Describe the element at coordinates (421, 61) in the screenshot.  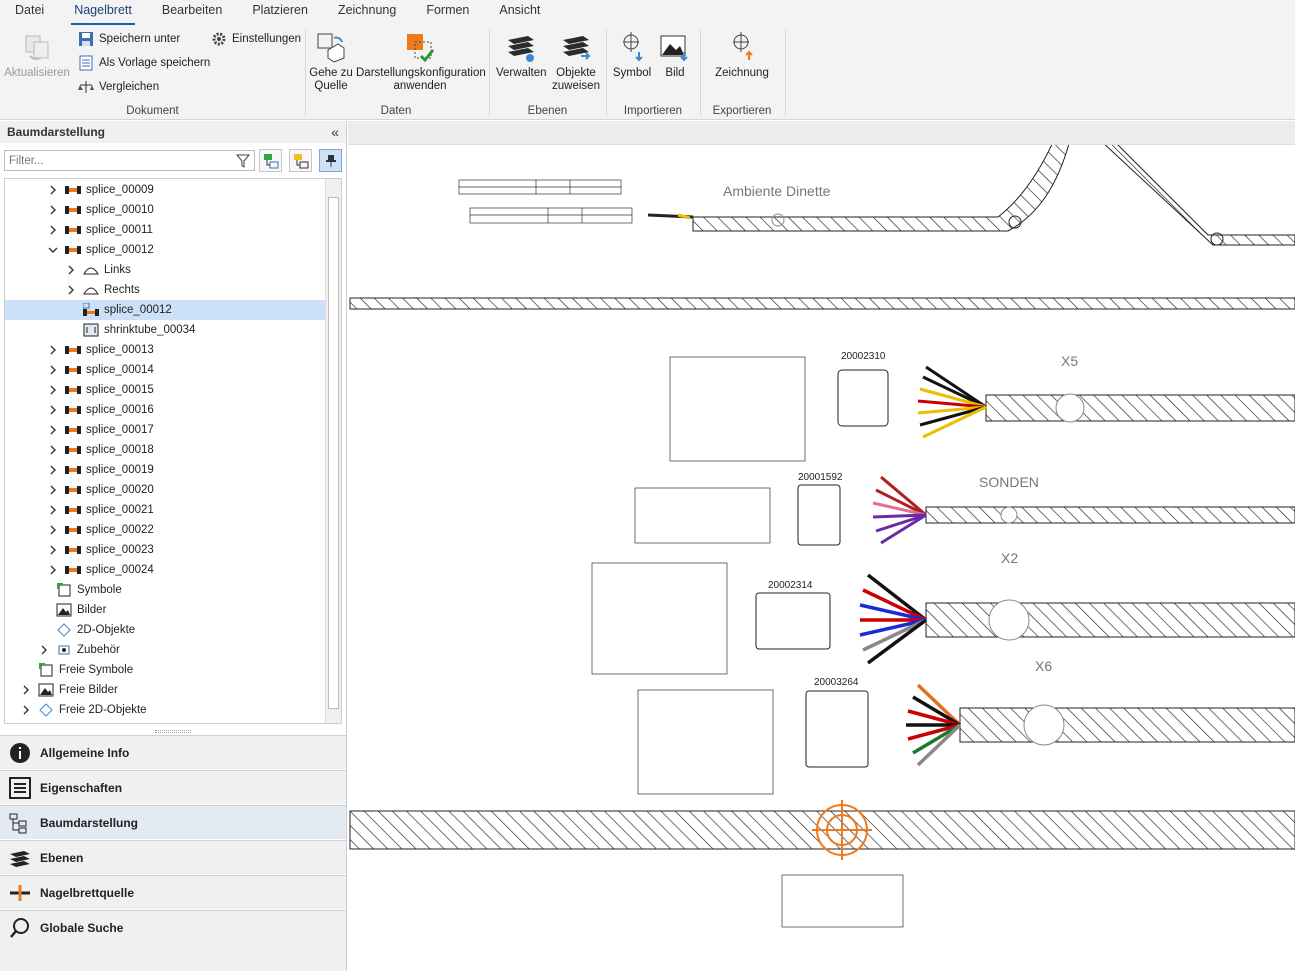
I see `darstellungskonfiguration-button: Darstellungskonfiguration anwenden` at that location.